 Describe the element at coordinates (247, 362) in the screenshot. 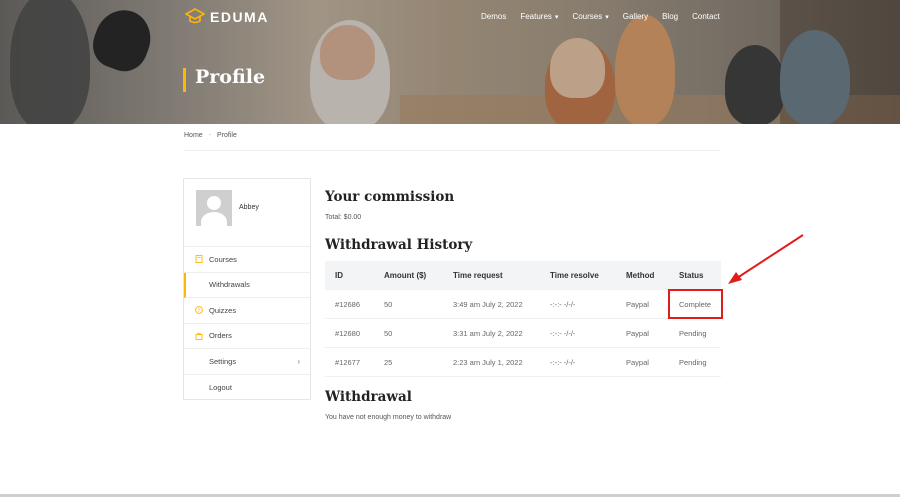

I see `sidebar-item-settings: Settings ›` at that location.